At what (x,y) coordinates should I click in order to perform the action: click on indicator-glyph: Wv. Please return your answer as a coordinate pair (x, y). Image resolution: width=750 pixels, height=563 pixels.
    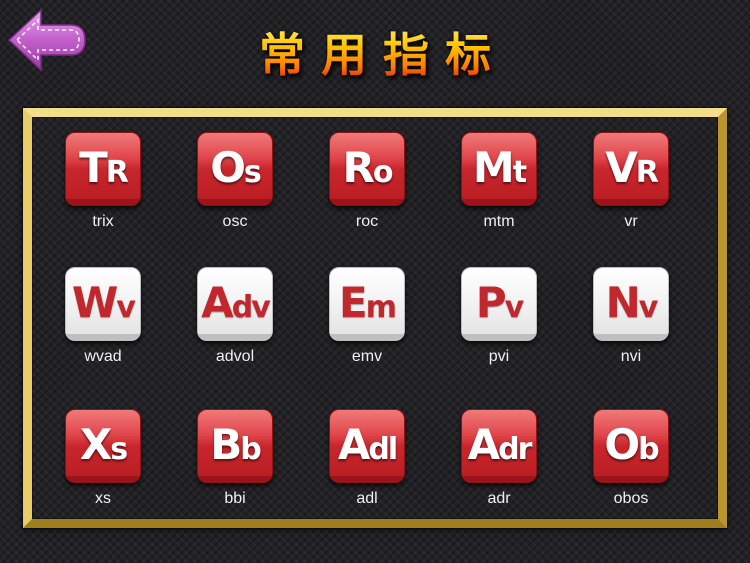
    Looking at the image, I should click on (104, 302).